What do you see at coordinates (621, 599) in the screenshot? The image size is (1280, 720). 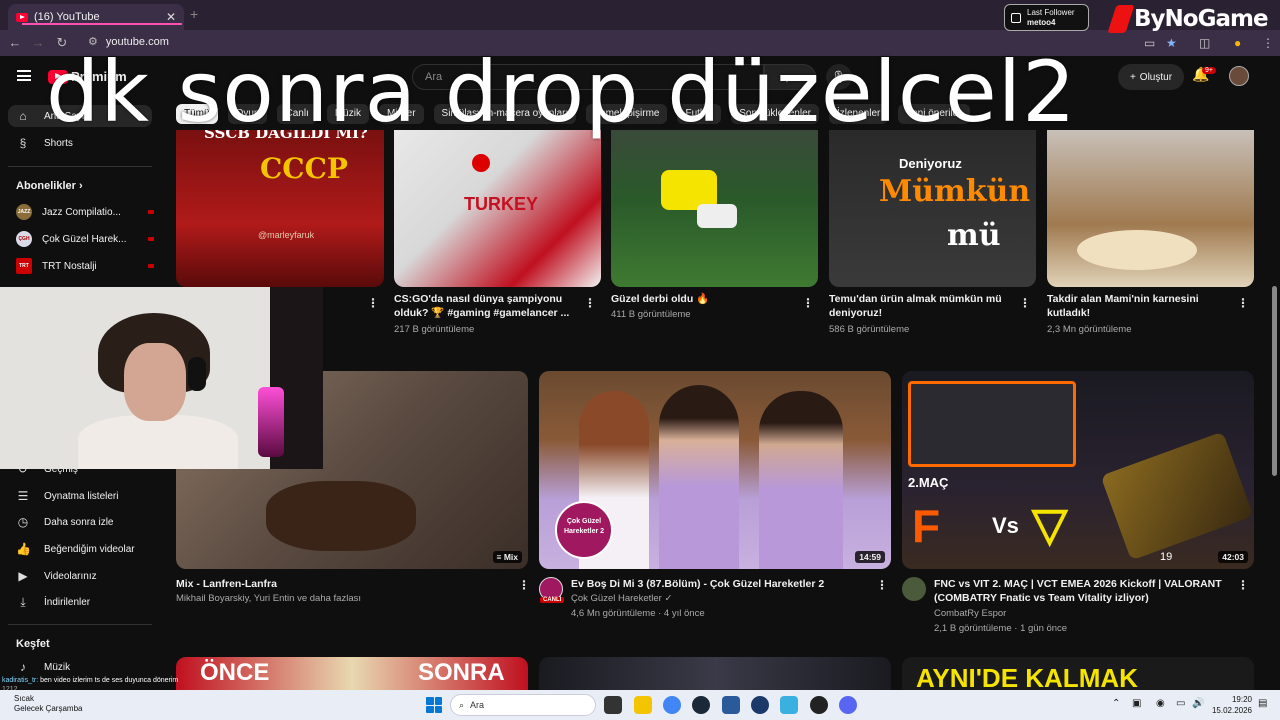 I see `video-channel: Çok Güzel Hareketler ✓` at bounding box center [621, 599].